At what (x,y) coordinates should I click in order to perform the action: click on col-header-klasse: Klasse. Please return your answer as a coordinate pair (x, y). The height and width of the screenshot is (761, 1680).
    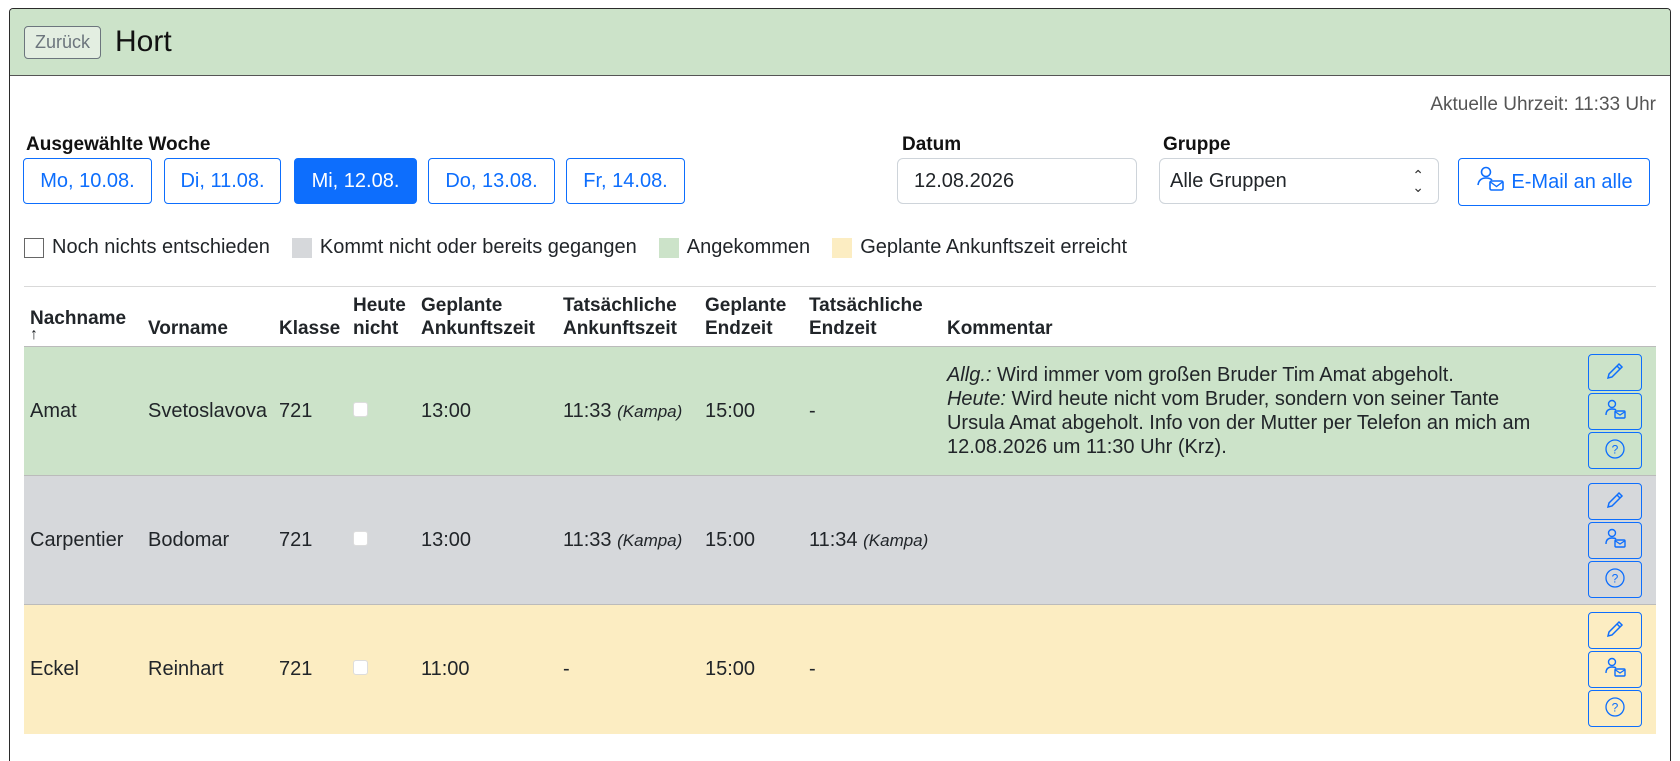
    Looking at the image, I should click on (309, 328).